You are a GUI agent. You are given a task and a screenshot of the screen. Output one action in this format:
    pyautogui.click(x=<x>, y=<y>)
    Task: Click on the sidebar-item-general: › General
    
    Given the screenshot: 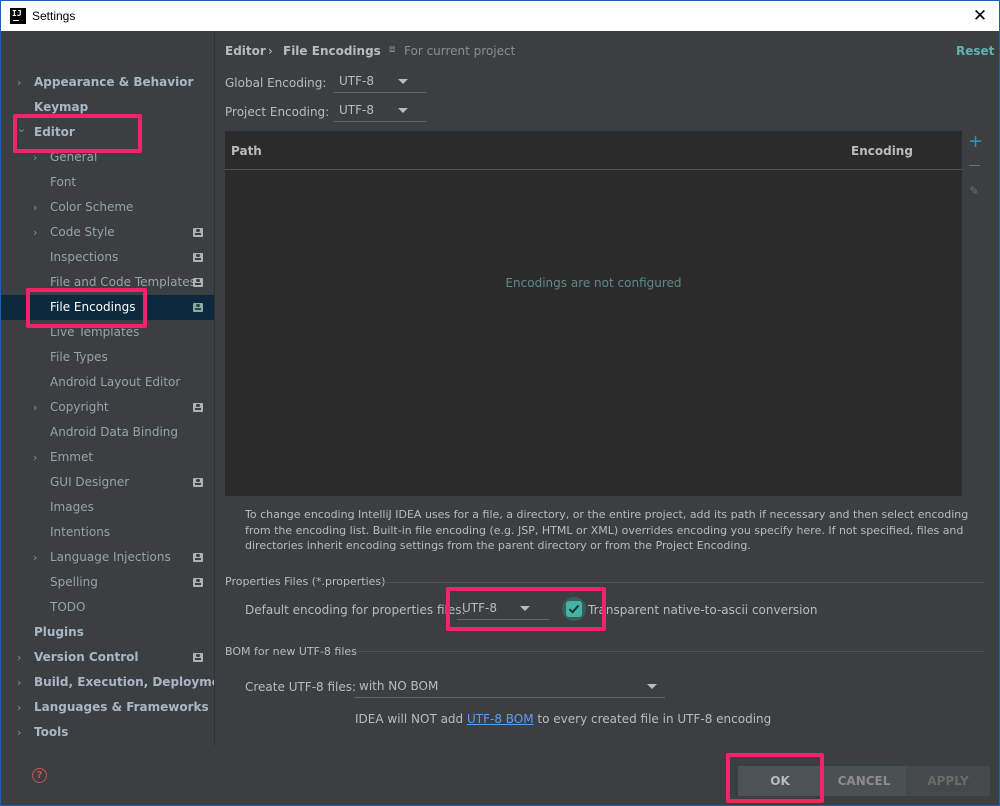 What is the action you would take?
    pyautogui.click(x=107, y=157)
    